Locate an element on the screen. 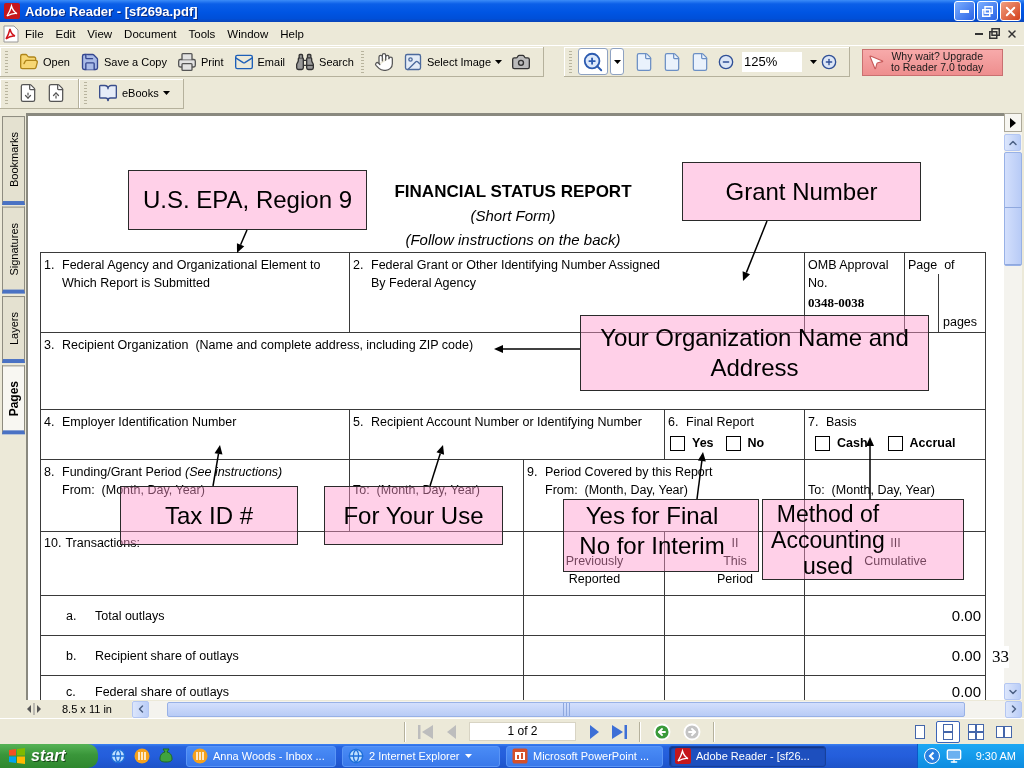  menu-item: Edit is located at coordinates (65, 33).